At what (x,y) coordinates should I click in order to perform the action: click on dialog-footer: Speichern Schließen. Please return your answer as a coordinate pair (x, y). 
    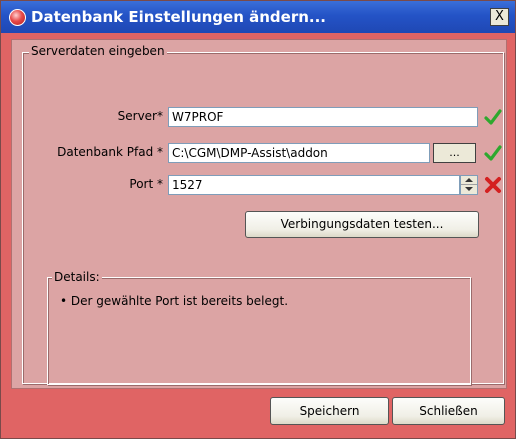
    Looking at the image, I should click on (258, 413).